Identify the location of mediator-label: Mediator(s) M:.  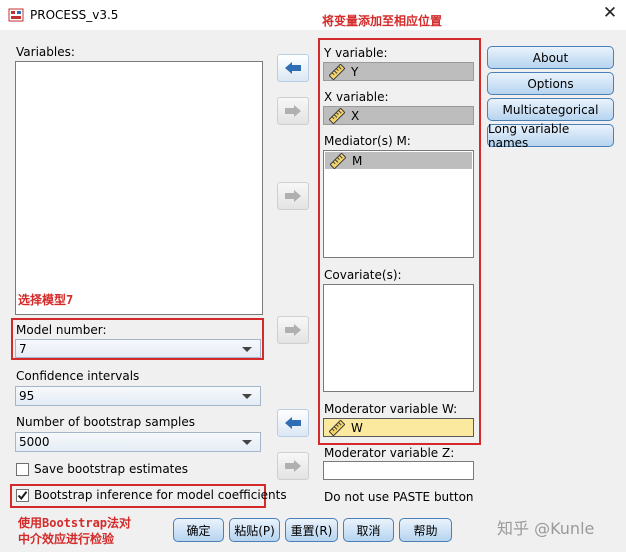
(367, 141).